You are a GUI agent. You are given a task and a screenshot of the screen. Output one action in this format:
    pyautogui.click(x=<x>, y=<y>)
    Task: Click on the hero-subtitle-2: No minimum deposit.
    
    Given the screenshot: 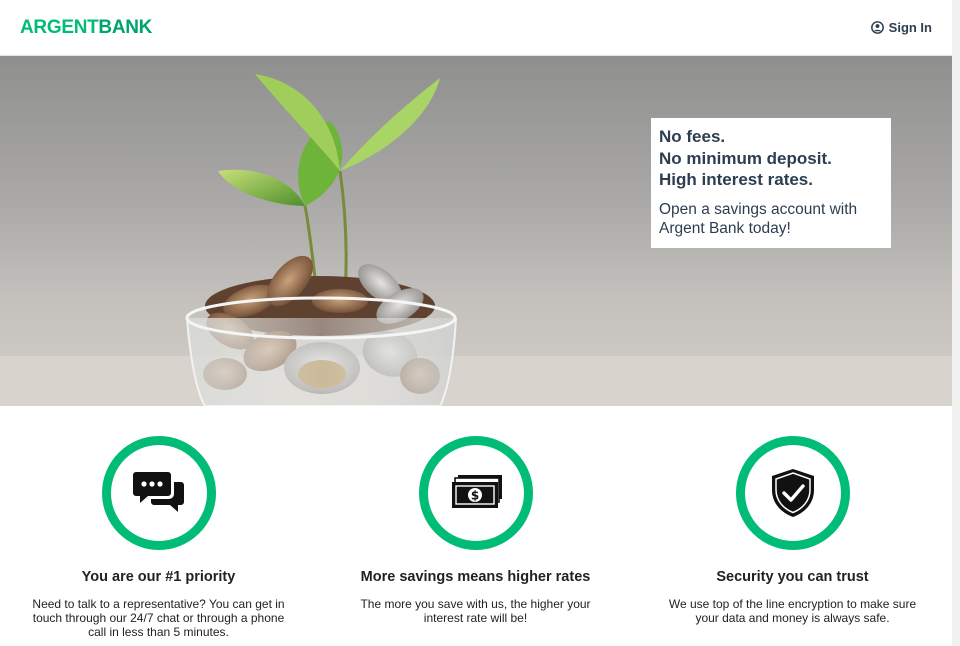 What is the action you would take?
    pyautogui.click(x=745, y=158)
    